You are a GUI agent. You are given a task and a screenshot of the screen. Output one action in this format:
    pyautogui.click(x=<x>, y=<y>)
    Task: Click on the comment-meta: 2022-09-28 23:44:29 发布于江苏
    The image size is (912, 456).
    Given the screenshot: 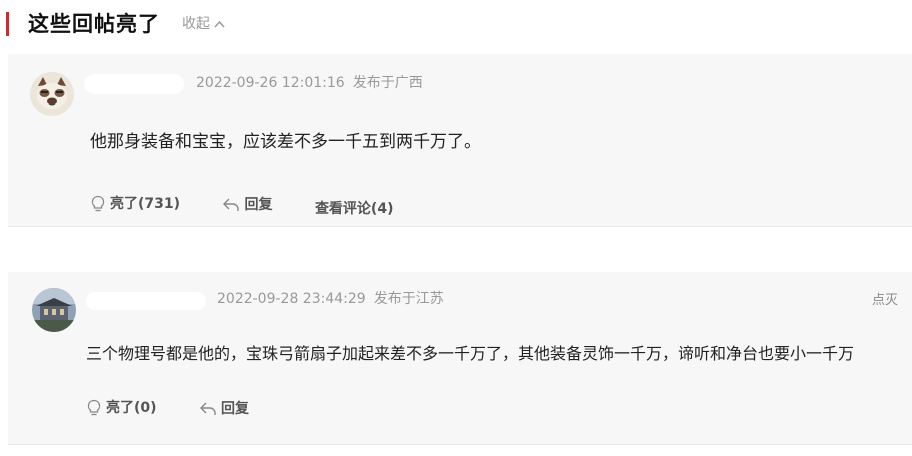 What is the action you would take?
    pyautogui.click(x=330, y=299)
    